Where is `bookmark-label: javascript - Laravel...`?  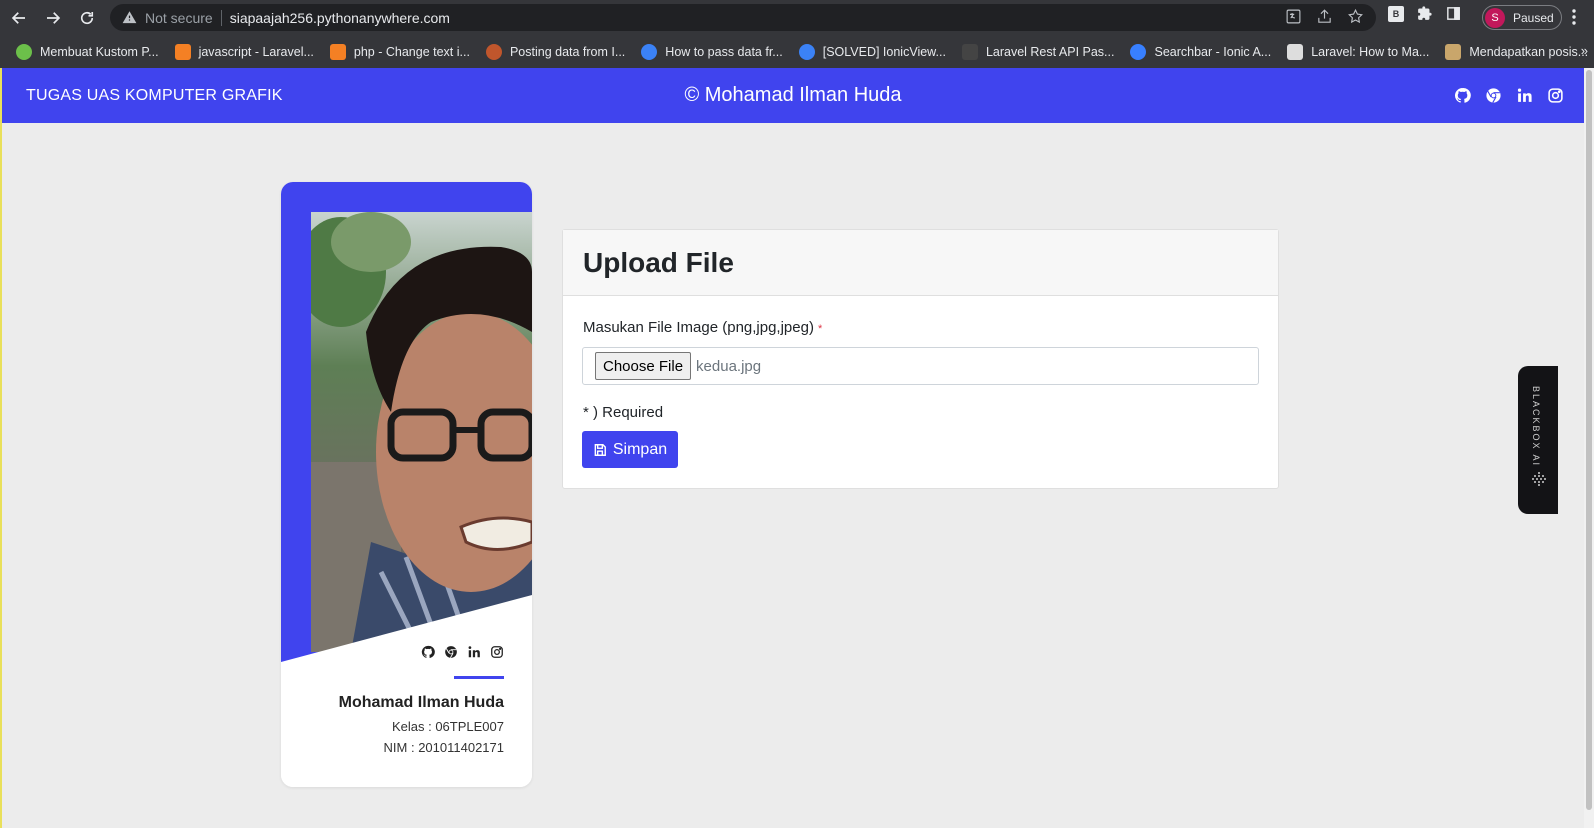 bookmark-label: javascript - Laravel... is located at coordinates (256, 51).